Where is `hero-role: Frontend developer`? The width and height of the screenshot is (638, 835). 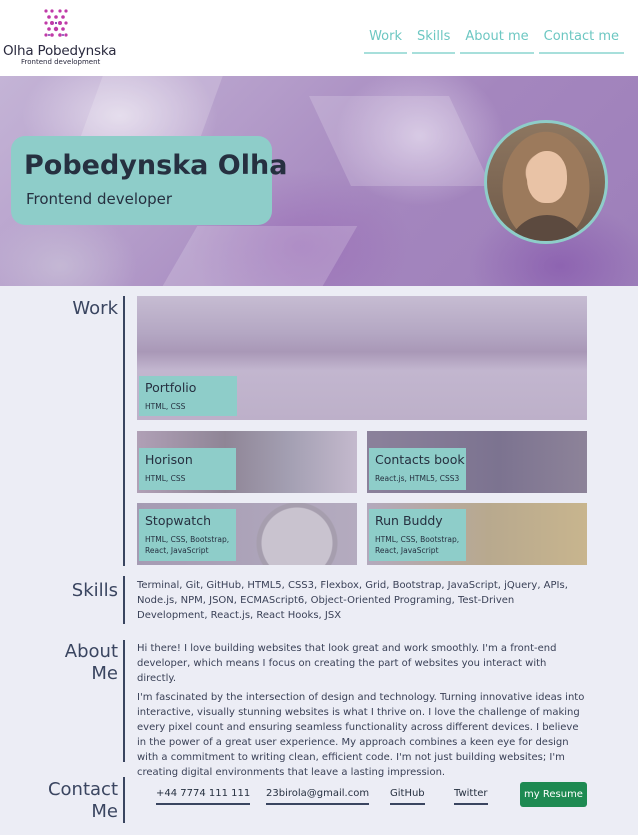
hero-role: Frontend developer is located at coordinates (99, 199).